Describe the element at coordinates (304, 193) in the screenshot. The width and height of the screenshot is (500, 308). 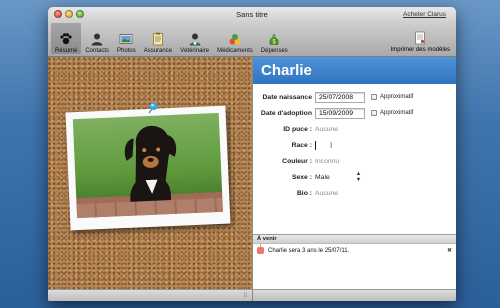
I see `bio-label: Bio :` at that location.